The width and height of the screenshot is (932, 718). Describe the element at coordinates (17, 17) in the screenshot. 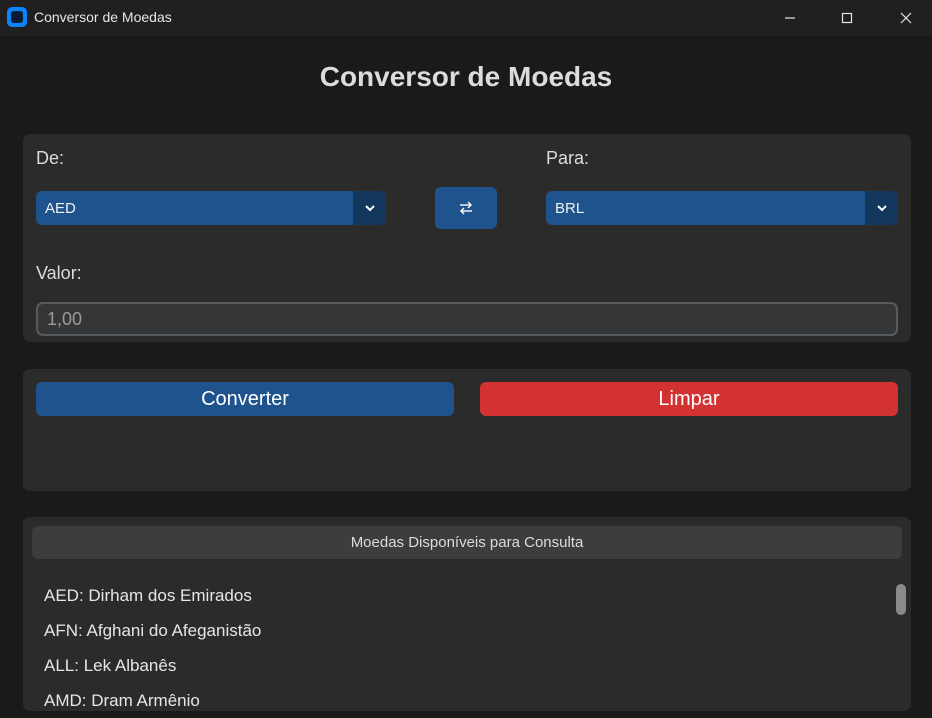

I see `app-icon` at that location.